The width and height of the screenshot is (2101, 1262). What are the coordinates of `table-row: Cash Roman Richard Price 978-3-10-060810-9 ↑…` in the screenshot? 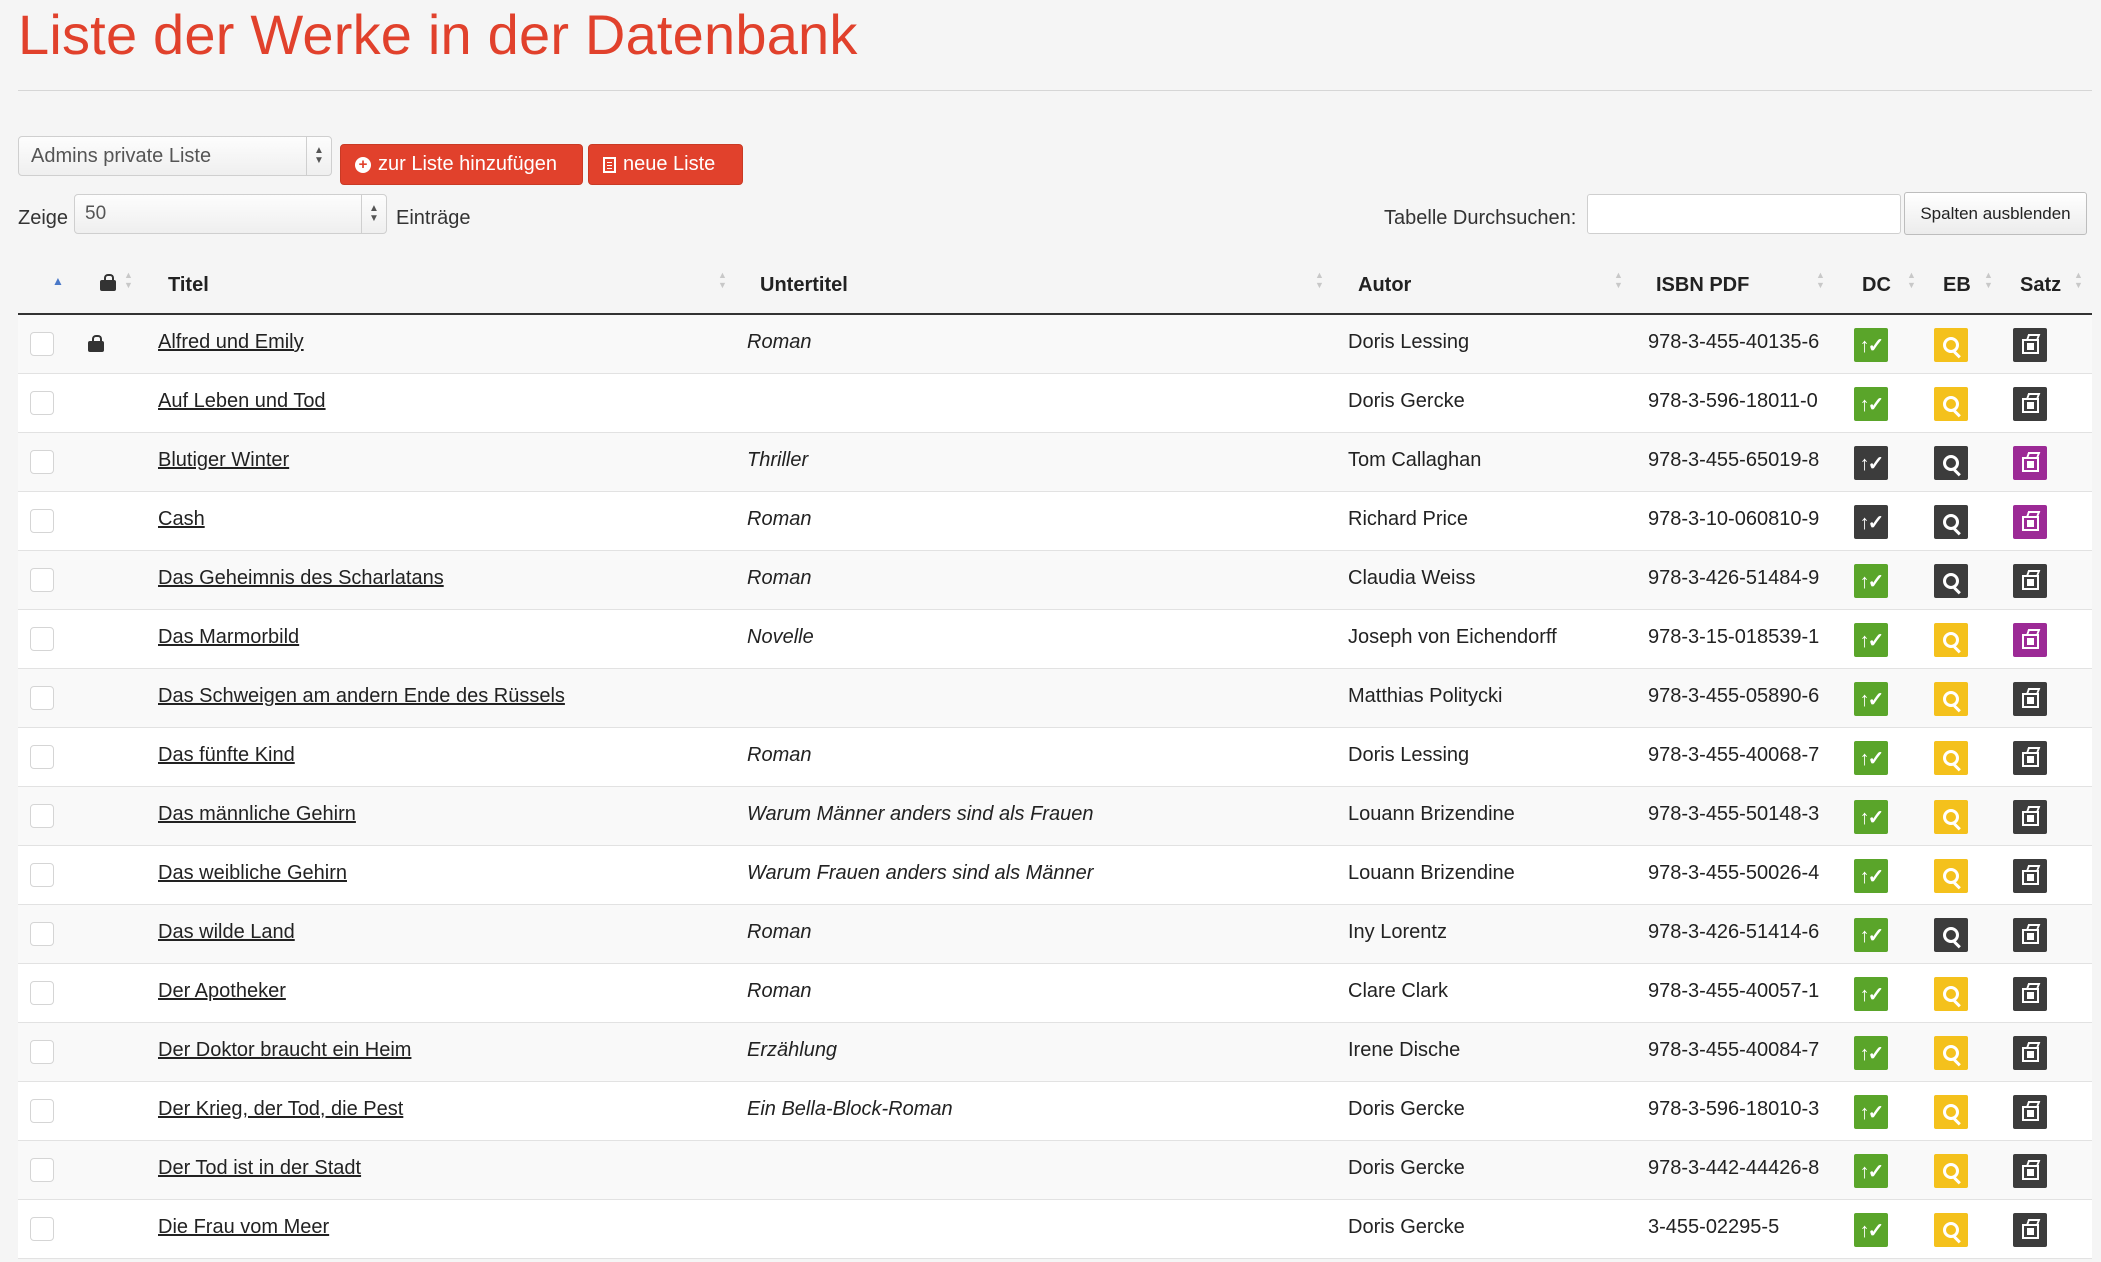 It's located at (1055, 521).